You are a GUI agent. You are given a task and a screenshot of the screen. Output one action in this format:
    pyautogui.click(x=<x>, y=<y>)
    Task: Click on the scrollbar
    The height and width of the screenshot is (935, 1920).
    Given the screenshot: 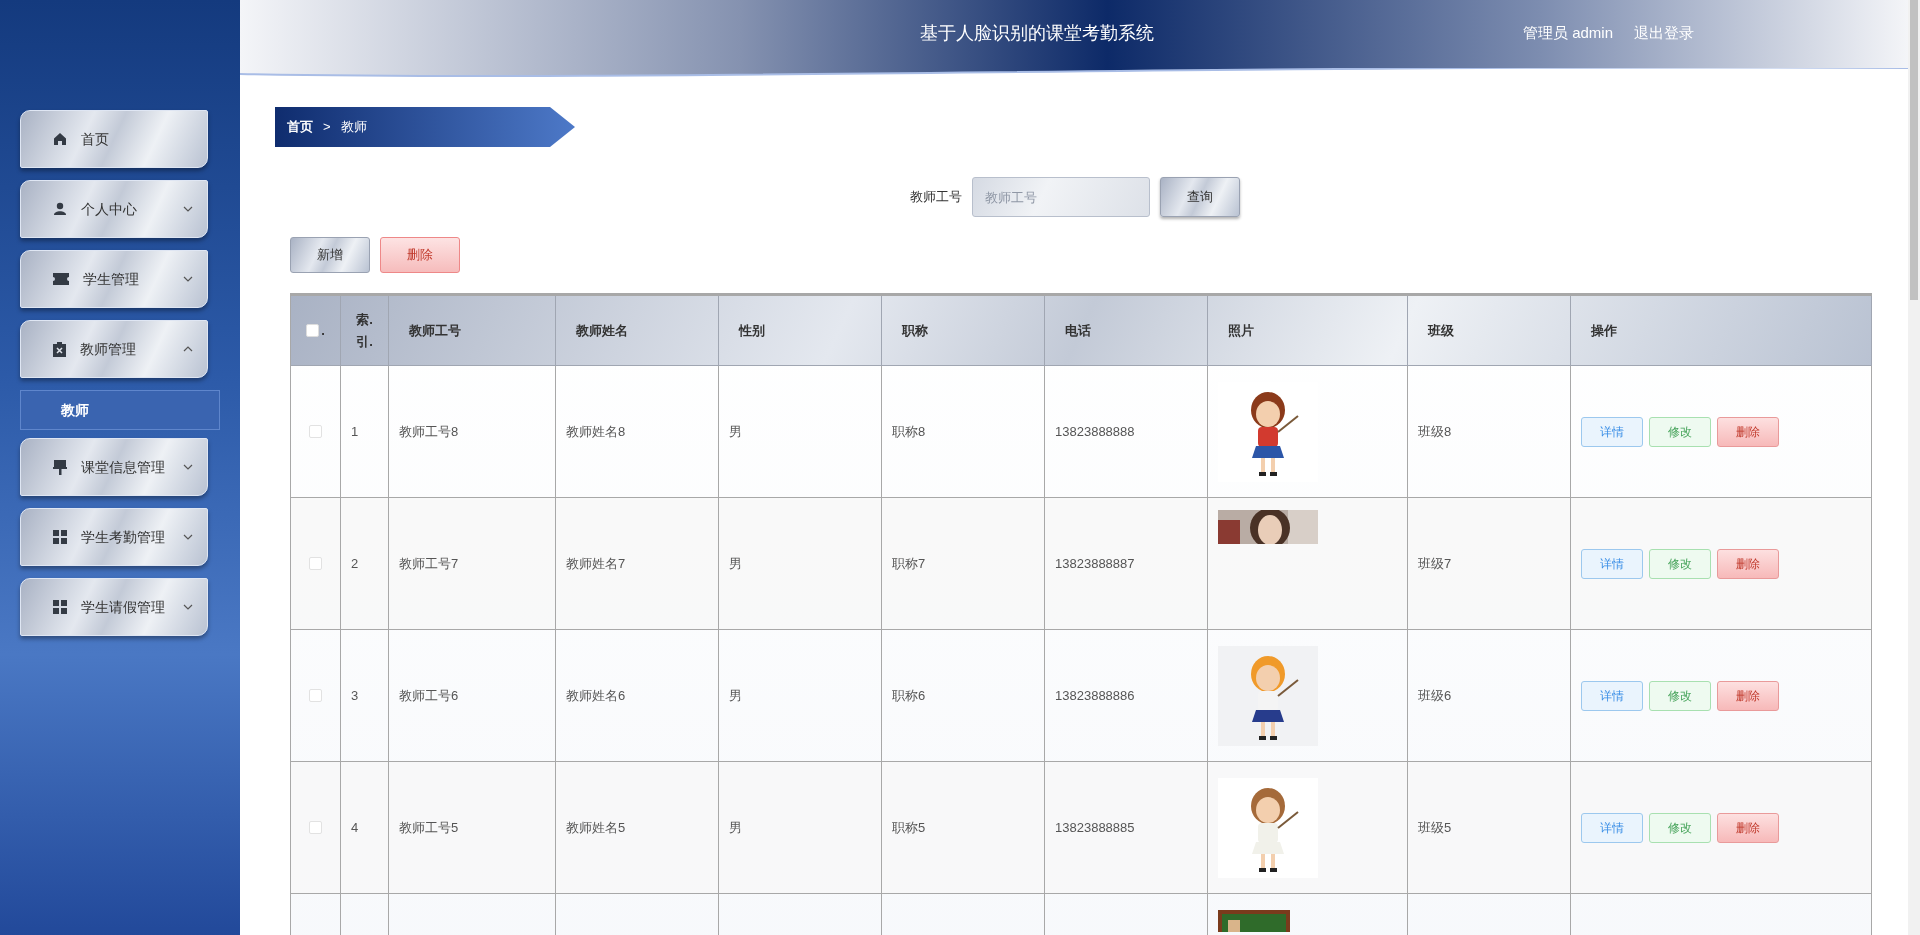 What is the action you would take?
    pyautogui.click(x=1914, y=150)
    